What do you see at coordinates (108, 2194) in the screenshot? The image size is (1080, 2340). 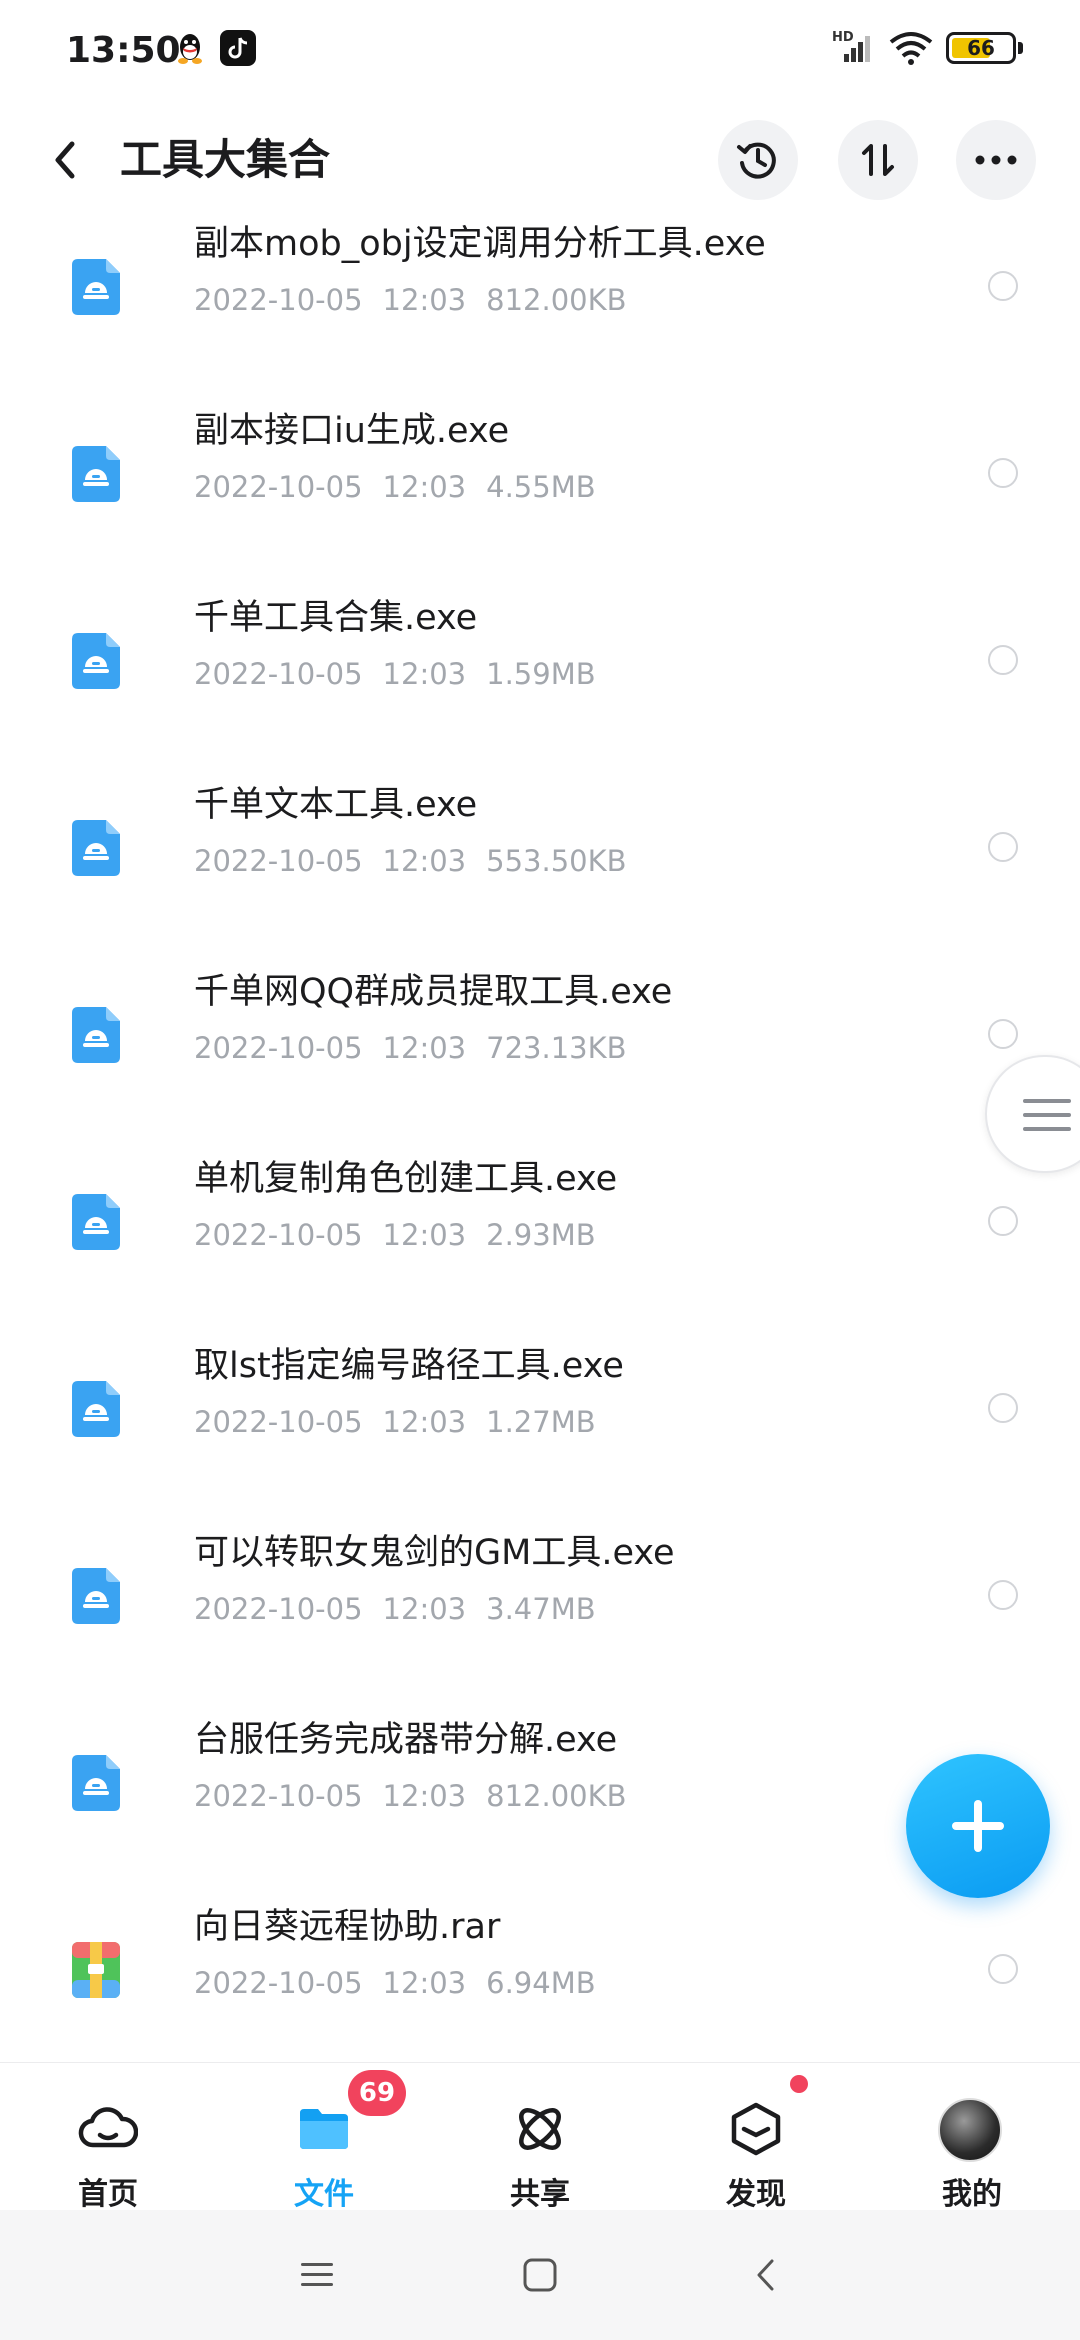 I see `nav-label-home: 首页` at bounding box center [108, 2194].